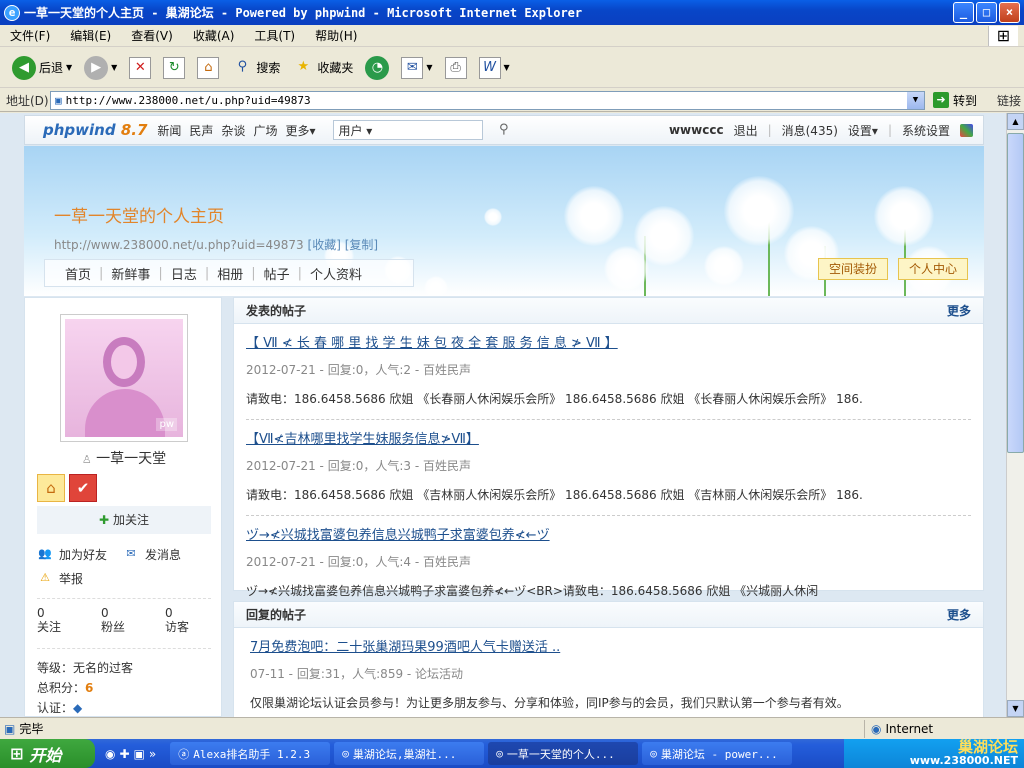  What do you see at coordinates (188, 100) in the screenshot?
I see `address-url: http://www.238000.net/u.php?uid=49873` at bounding box center [188, 100].